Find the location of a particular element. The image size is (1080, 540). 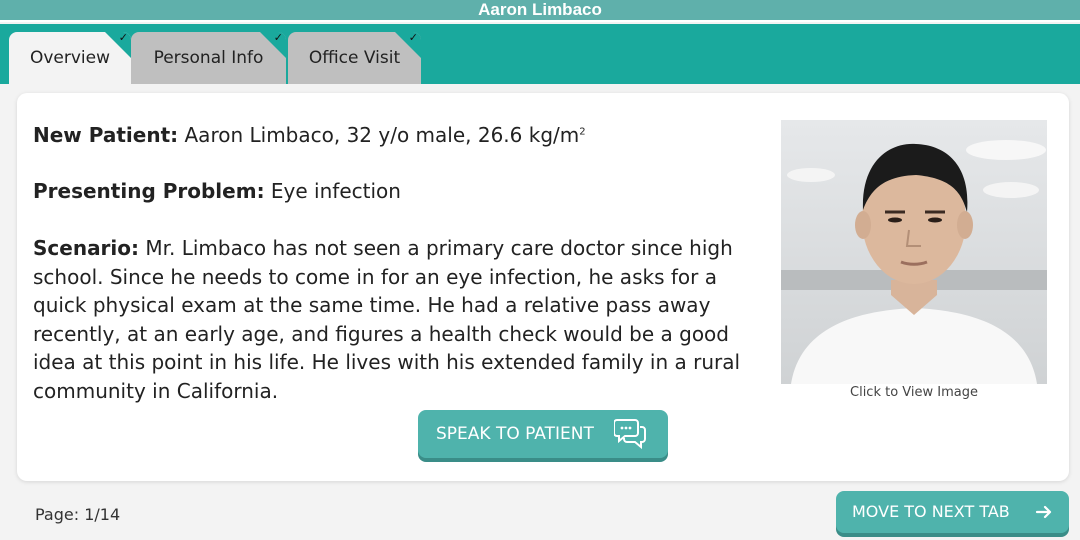

tab-overview-label: Overview is located at coordinates (70, 58).